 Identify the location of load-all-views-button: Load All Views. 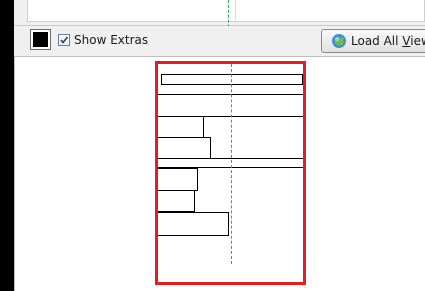
(373, 41).